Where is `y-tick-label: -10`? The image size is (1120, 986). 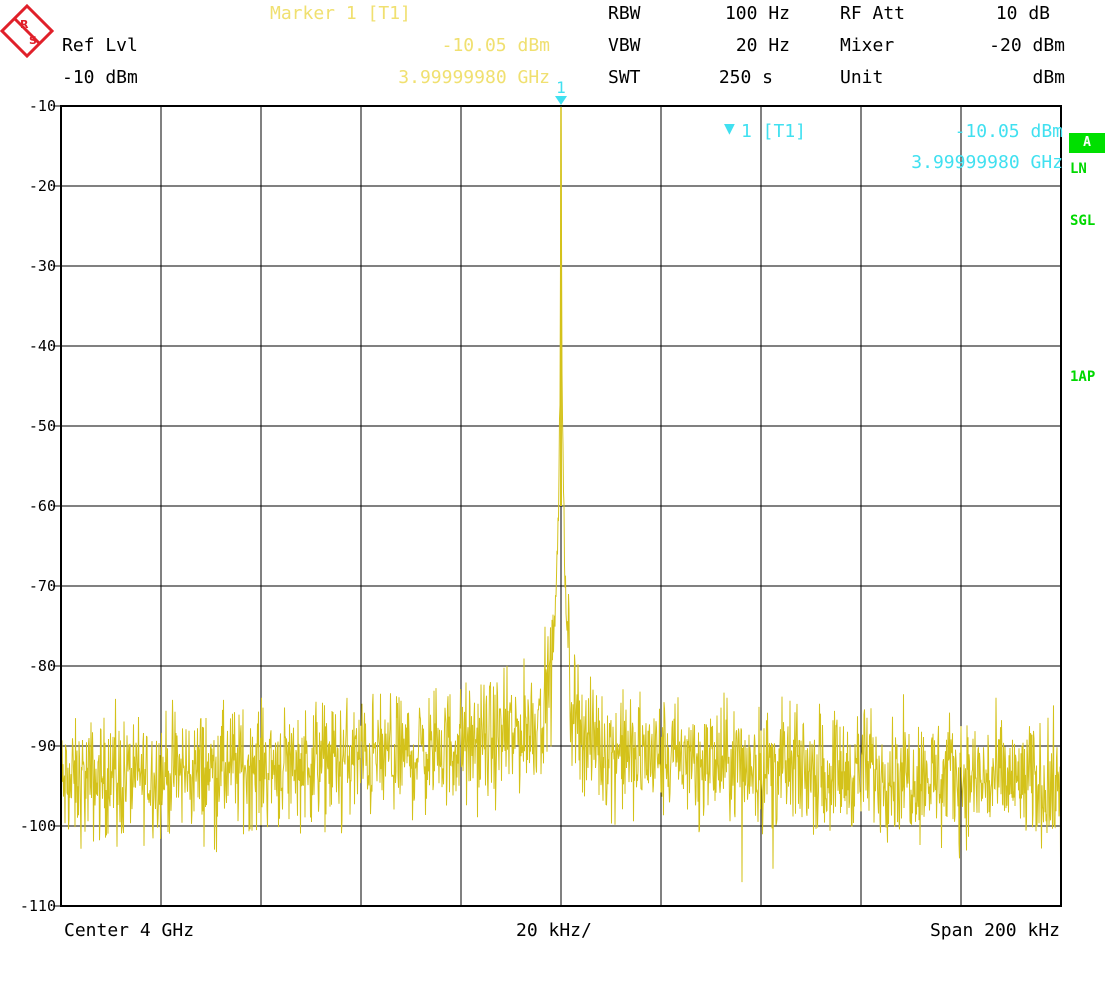 y-tick-label: -10 is located at coordinates (42, 106).